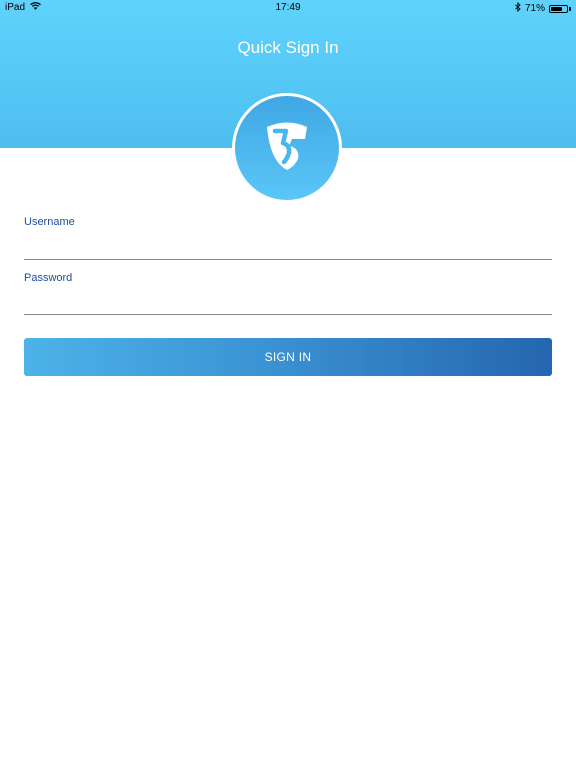  I want to click on bluetooth-icon, so click(518, 8).